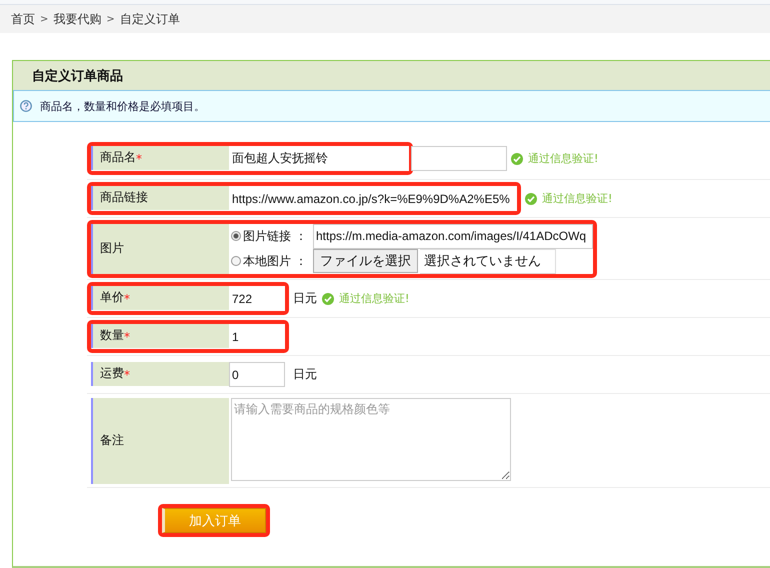  What do you see at coordinates (365, 261) in the screenshot?
I see `file-button: ファイルを選択` at bounding box center [365, 261].